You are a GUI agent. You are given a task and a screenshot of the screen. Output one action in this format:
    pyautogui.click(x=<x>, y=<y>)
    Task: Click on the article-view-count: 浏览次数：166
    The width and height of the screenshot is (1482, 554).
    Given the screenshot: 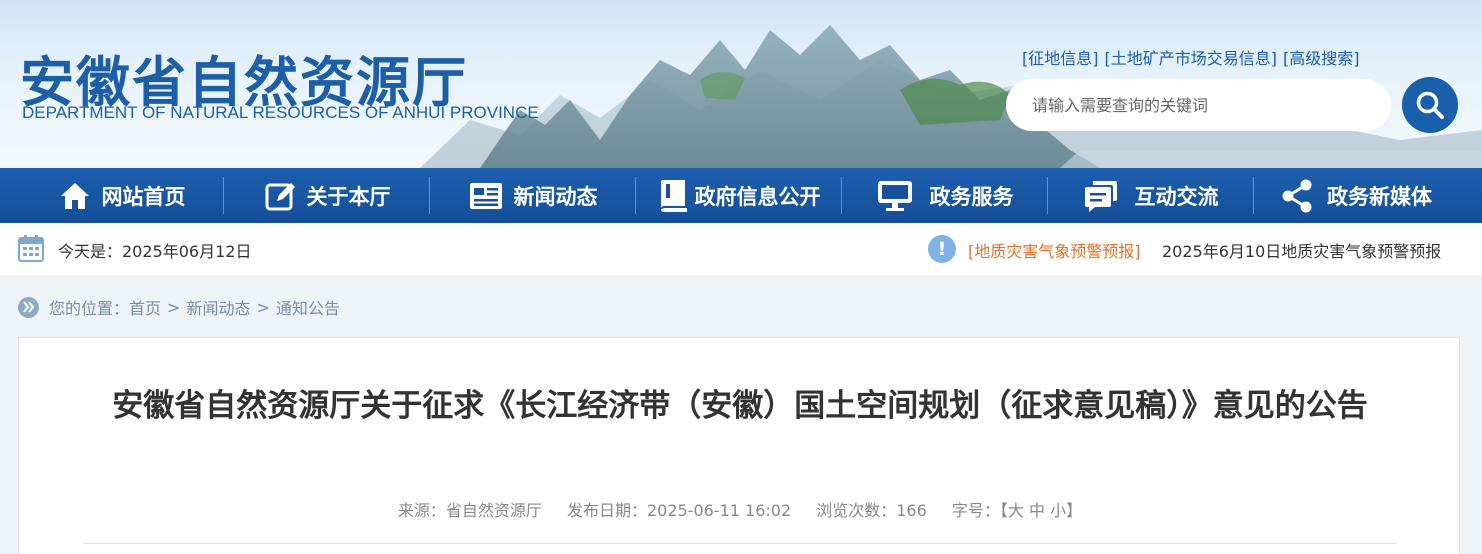 What is the action you would take?
    pyautogui.click(x=871, y=510)
    